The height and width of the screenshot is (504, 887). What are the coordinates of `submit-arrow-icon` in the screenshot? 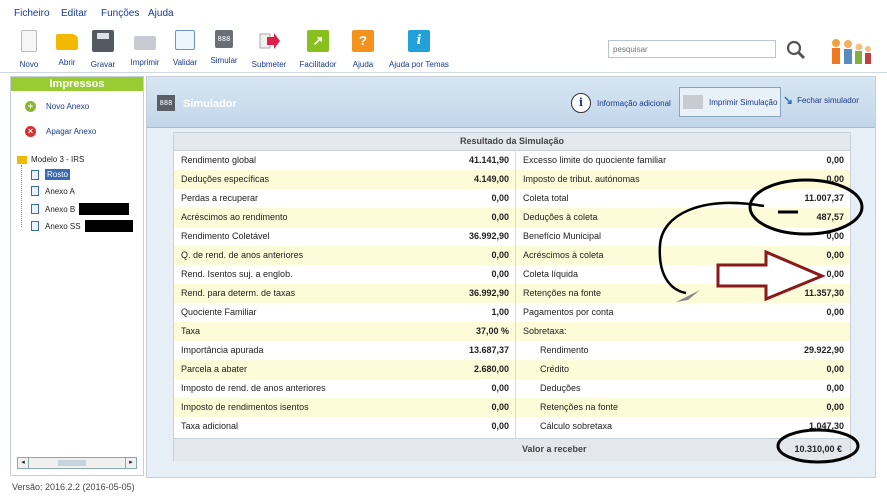 It's located at (269, 41).